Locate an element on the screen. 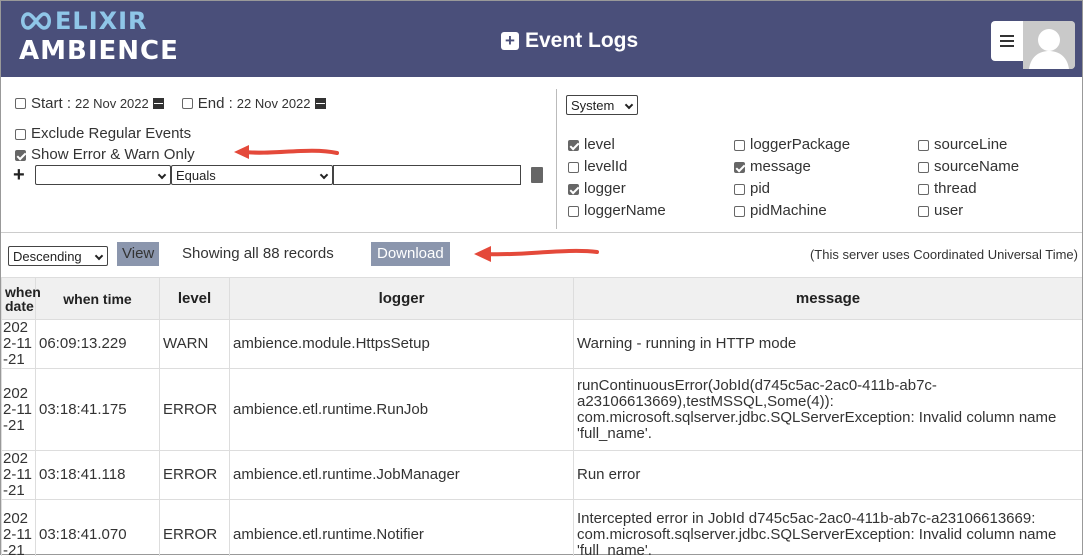 The height and width of the screenshot is (556, 1083). field-checkbox-pid is located at coordinates (739, 189).